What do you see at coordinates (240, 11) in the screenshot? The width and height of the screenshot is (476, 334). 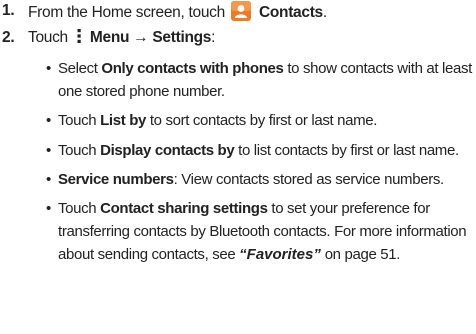 I see `contacts-app-icon` at bounding box center [240, 11].